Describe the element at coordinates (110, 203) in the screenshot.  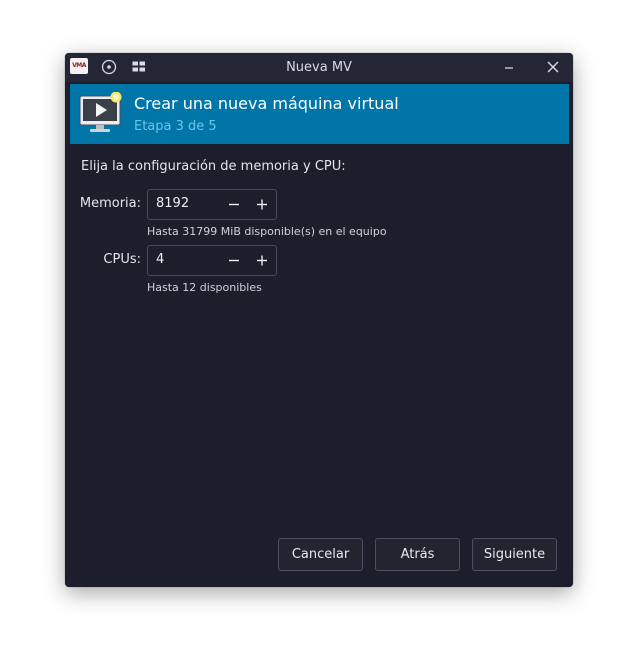
I see `memory-label: Memoria:` at that location.